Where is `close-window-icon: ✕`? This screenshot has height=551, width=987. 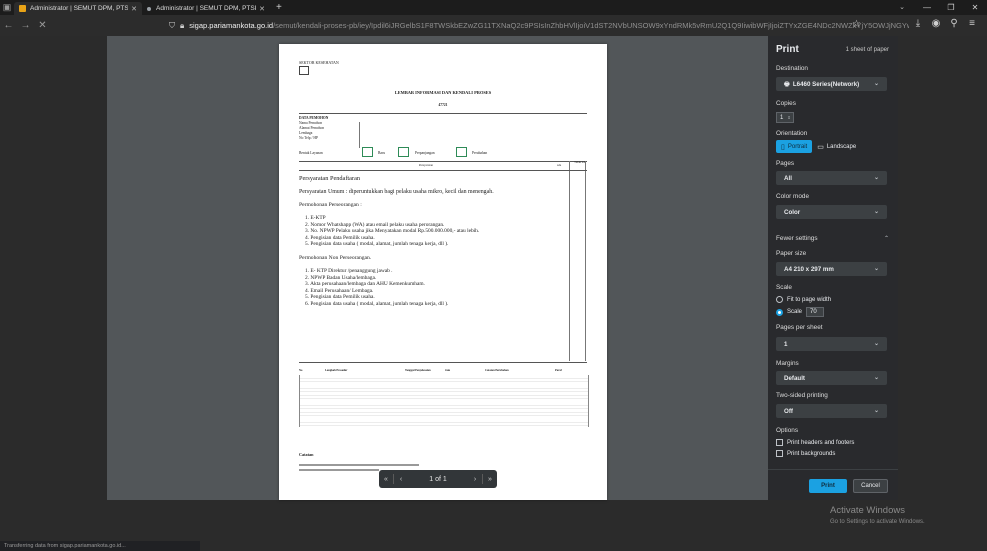 close-window-icon: ✕ is located at coordinates (975, 7).